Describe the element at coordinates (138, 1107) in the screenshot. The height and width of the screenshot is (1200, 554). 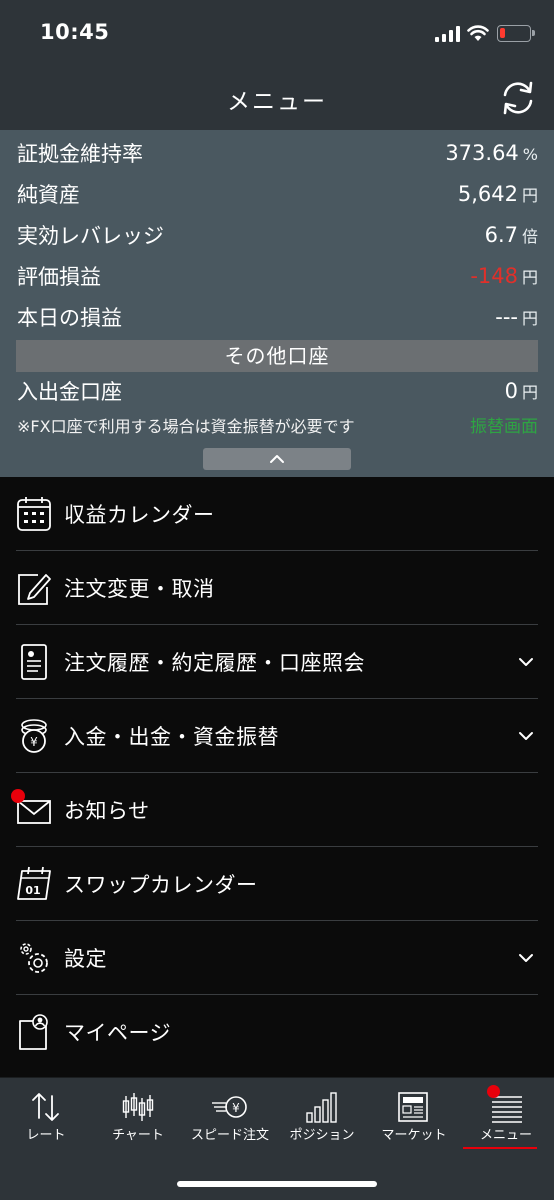
I see `candlestick-icon` at that location.